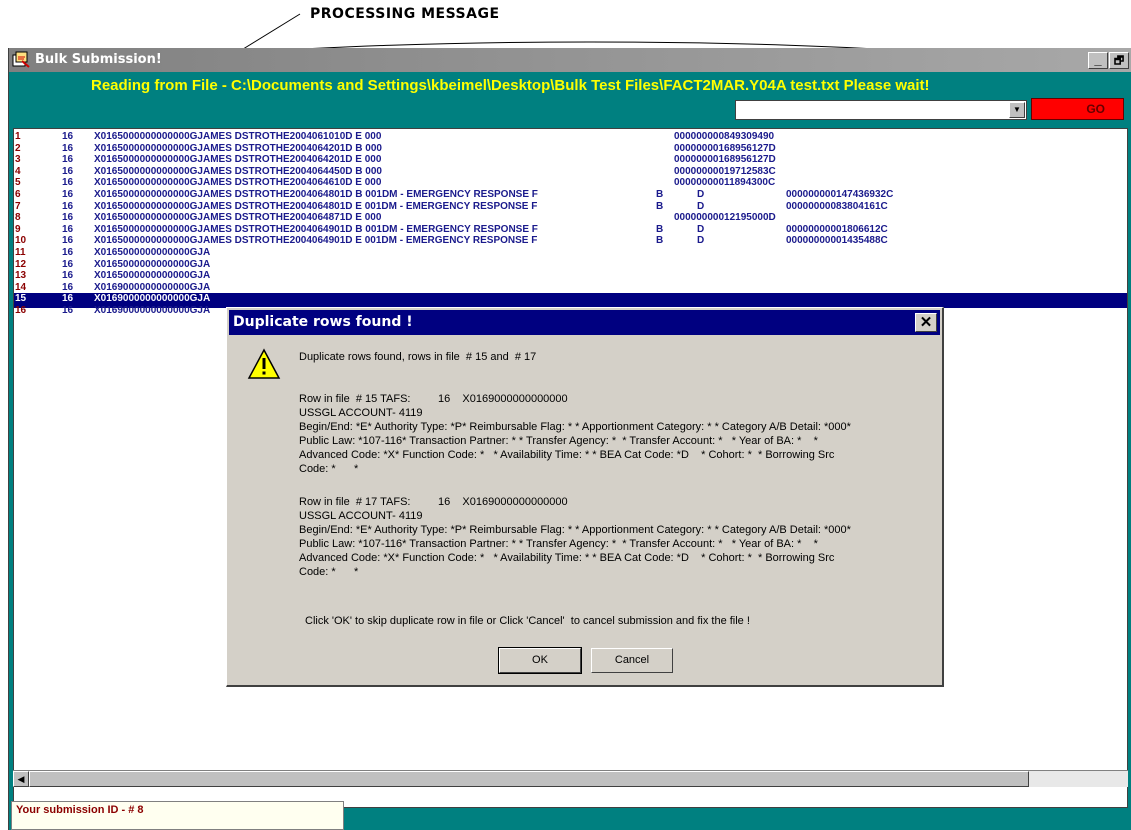  I want to click on ok-button: OK, so click(540, 660).